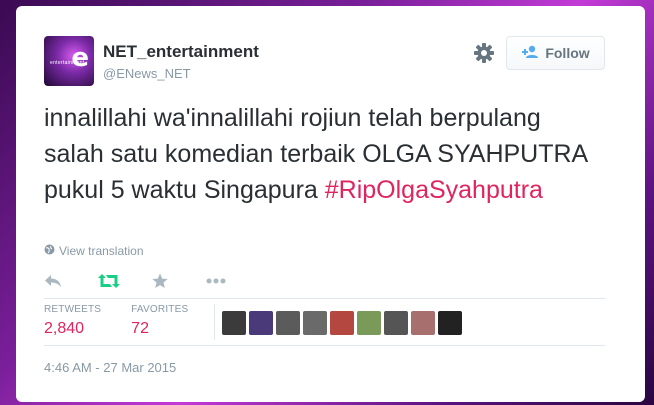 This screenshot has height=405, width=654. What do you see at coordinates (179, 281) in the screenshot?
I see `favorite-icon` at bounding box center [179, 281].